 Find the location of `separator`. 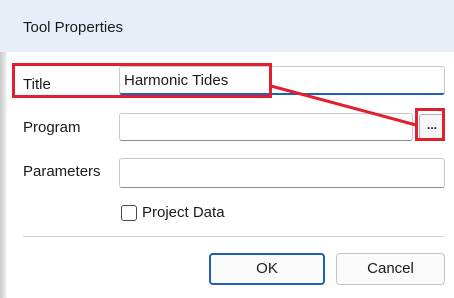

separator is located at coordinates (234, 236).